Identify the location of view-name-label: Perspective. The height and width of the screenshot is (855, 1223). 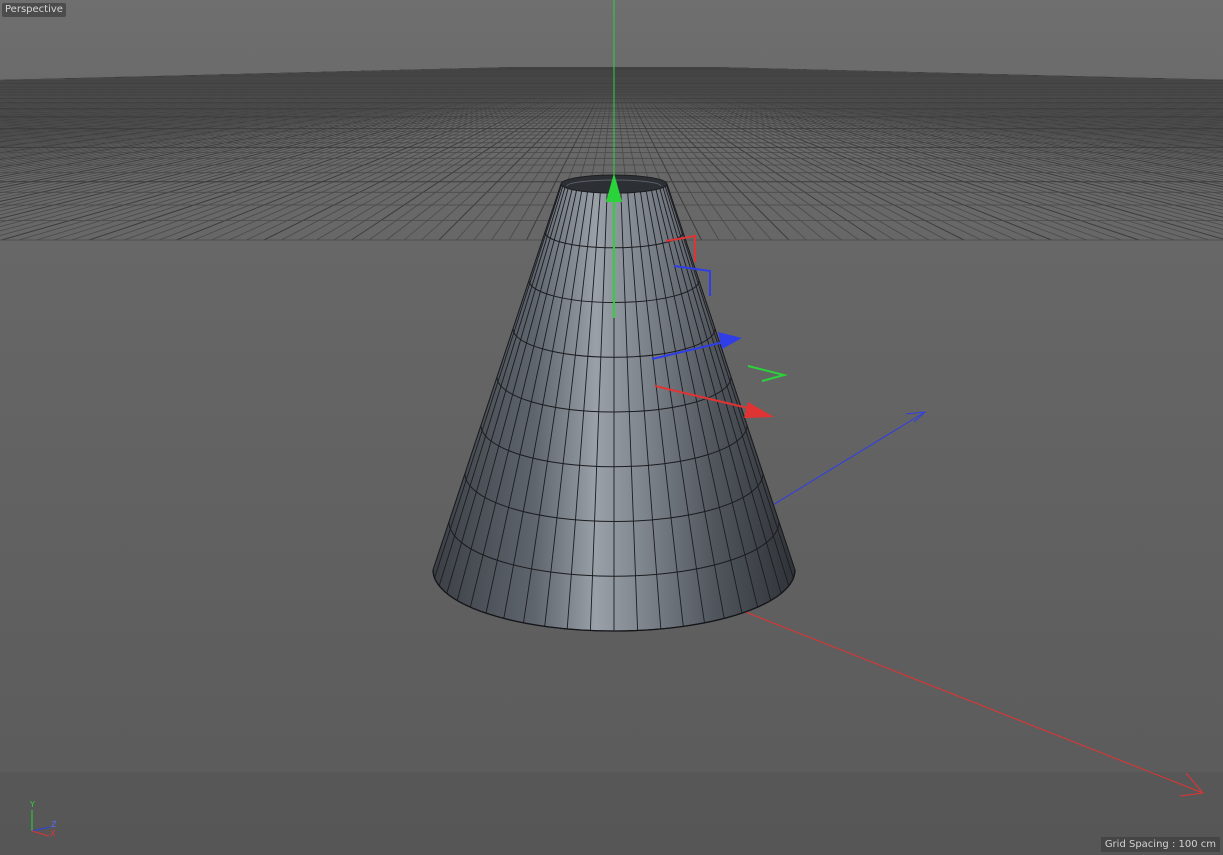
(34, 10).